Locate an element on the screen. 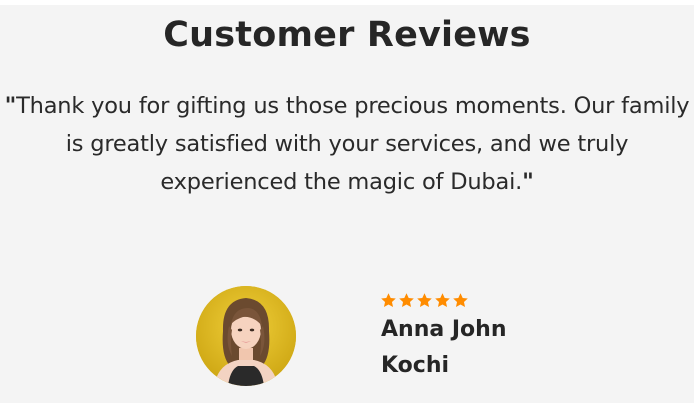 This screenshot has width=694, height=408. section-title: Customer Reviews is located at coordinates (347, 35).